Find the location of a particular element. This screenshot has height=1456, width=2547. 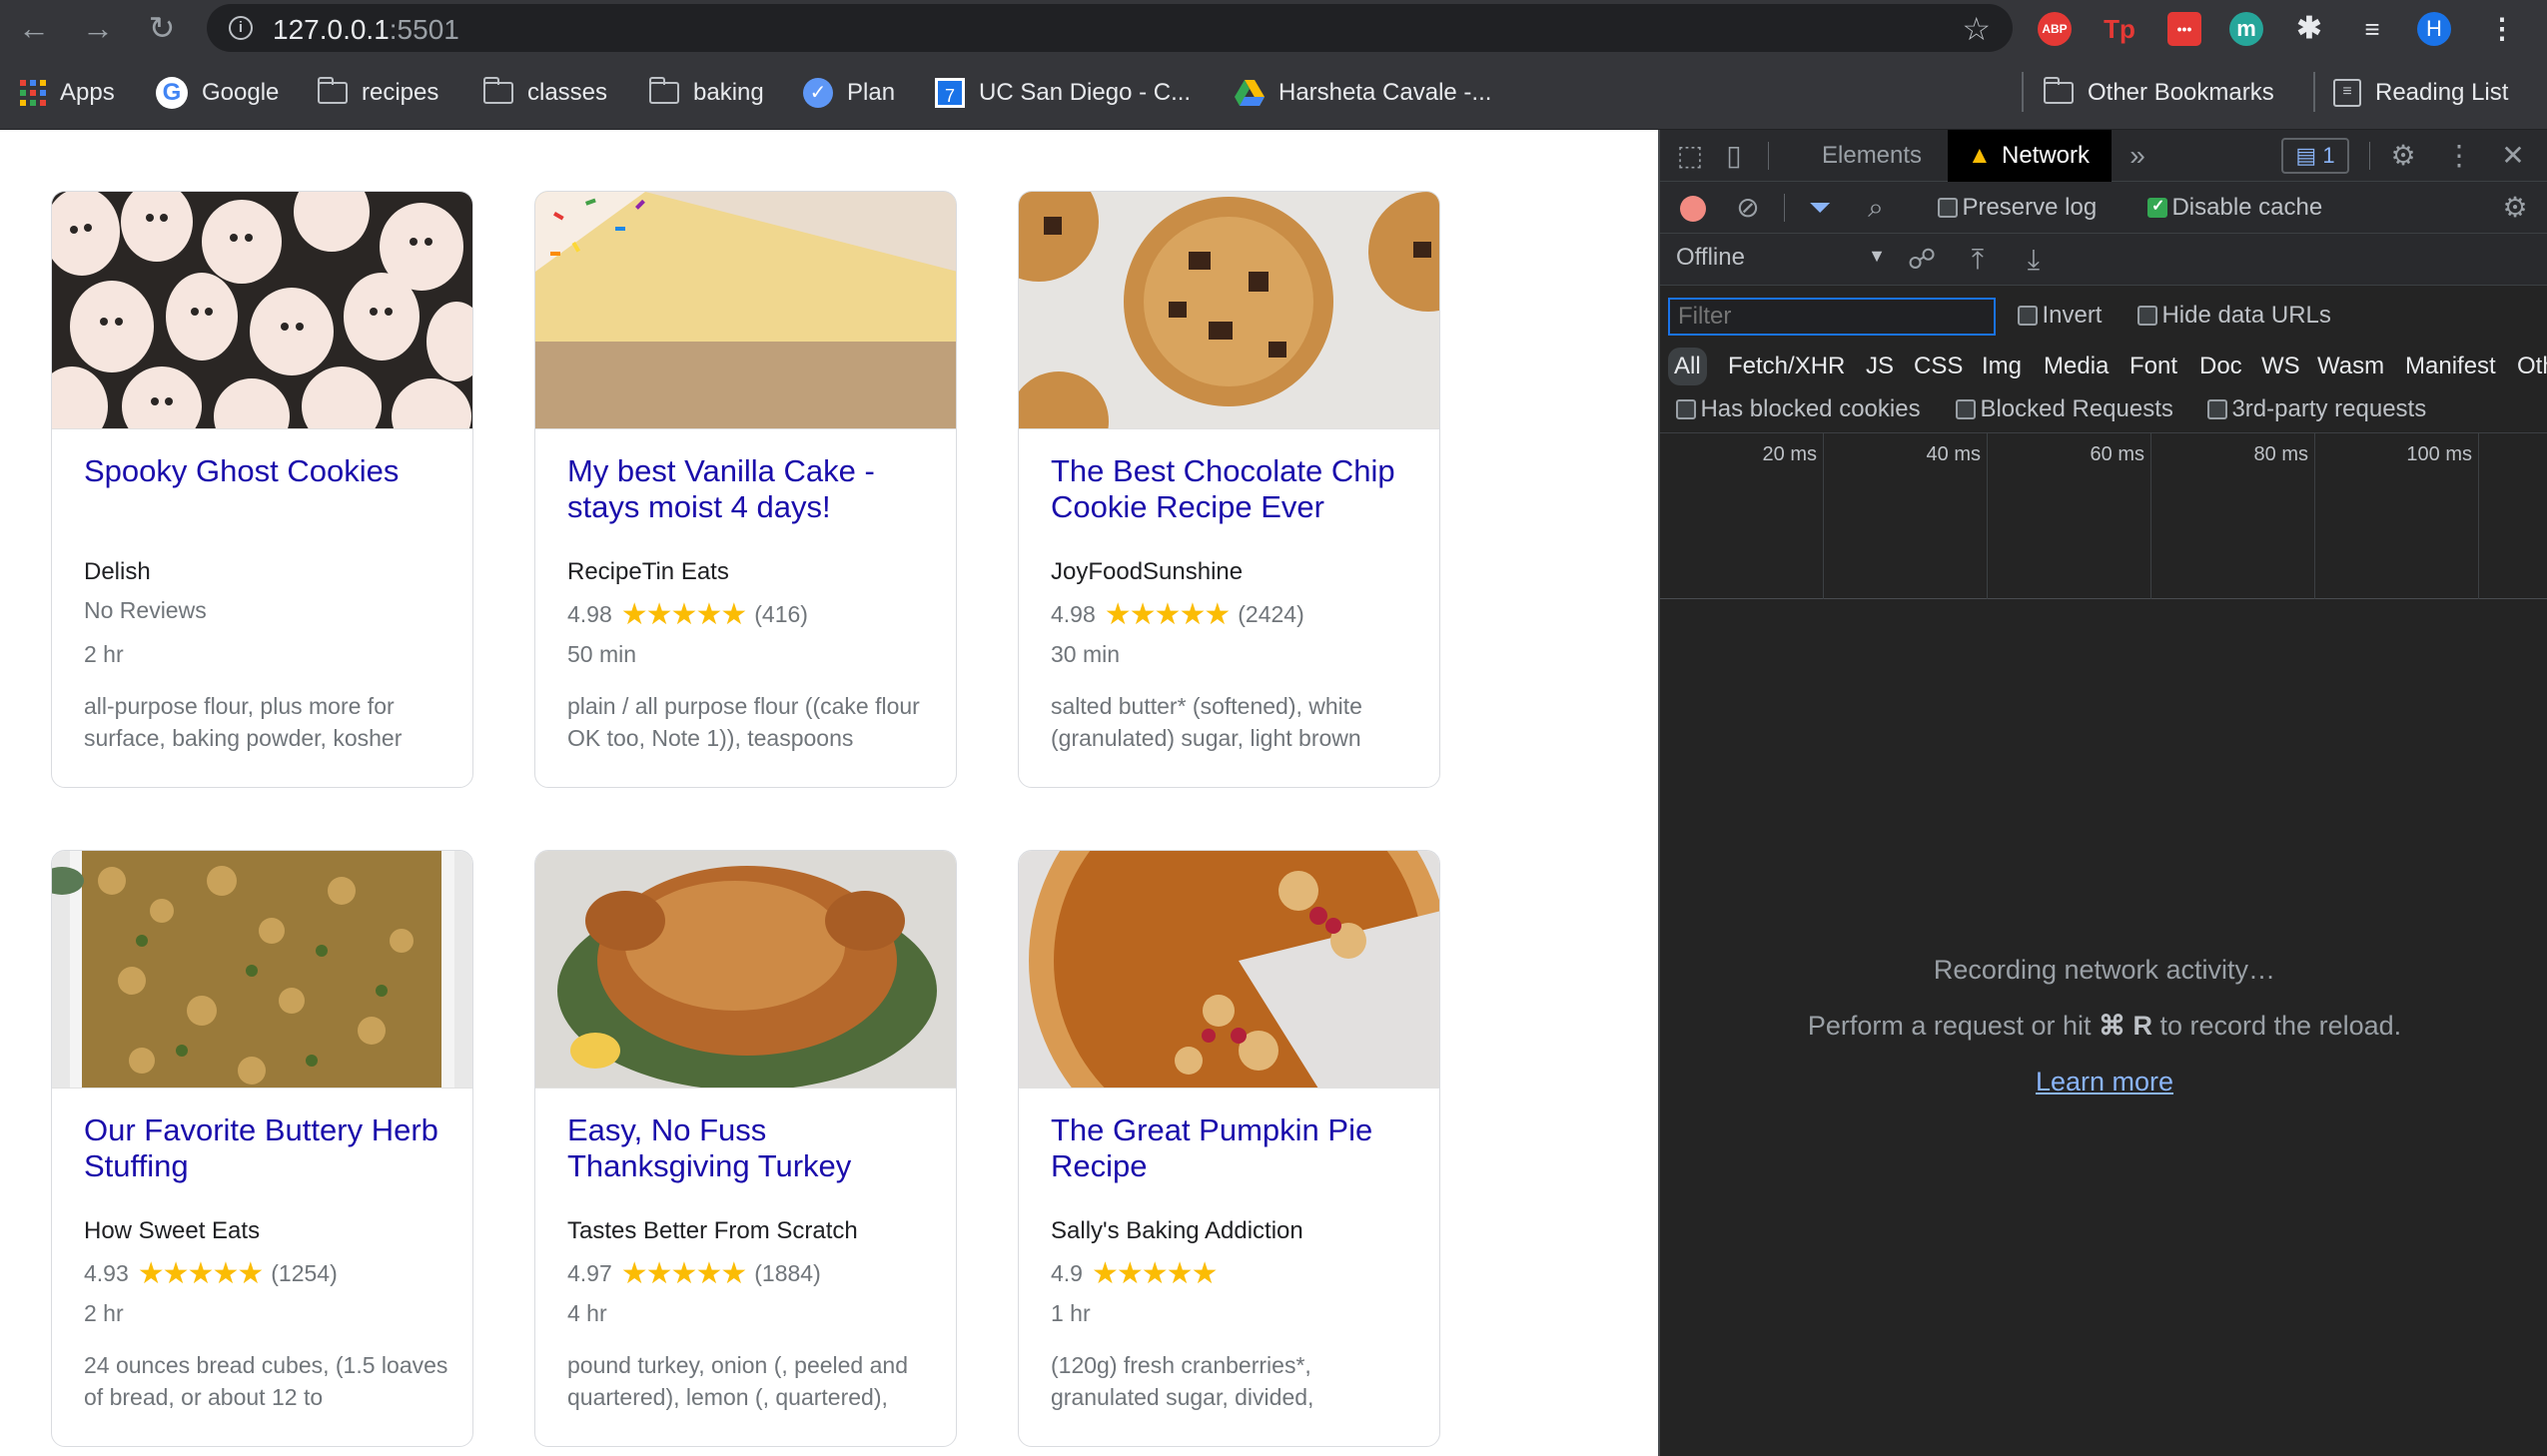

bookmark-baking: baking is located at coordinates (706, 93).